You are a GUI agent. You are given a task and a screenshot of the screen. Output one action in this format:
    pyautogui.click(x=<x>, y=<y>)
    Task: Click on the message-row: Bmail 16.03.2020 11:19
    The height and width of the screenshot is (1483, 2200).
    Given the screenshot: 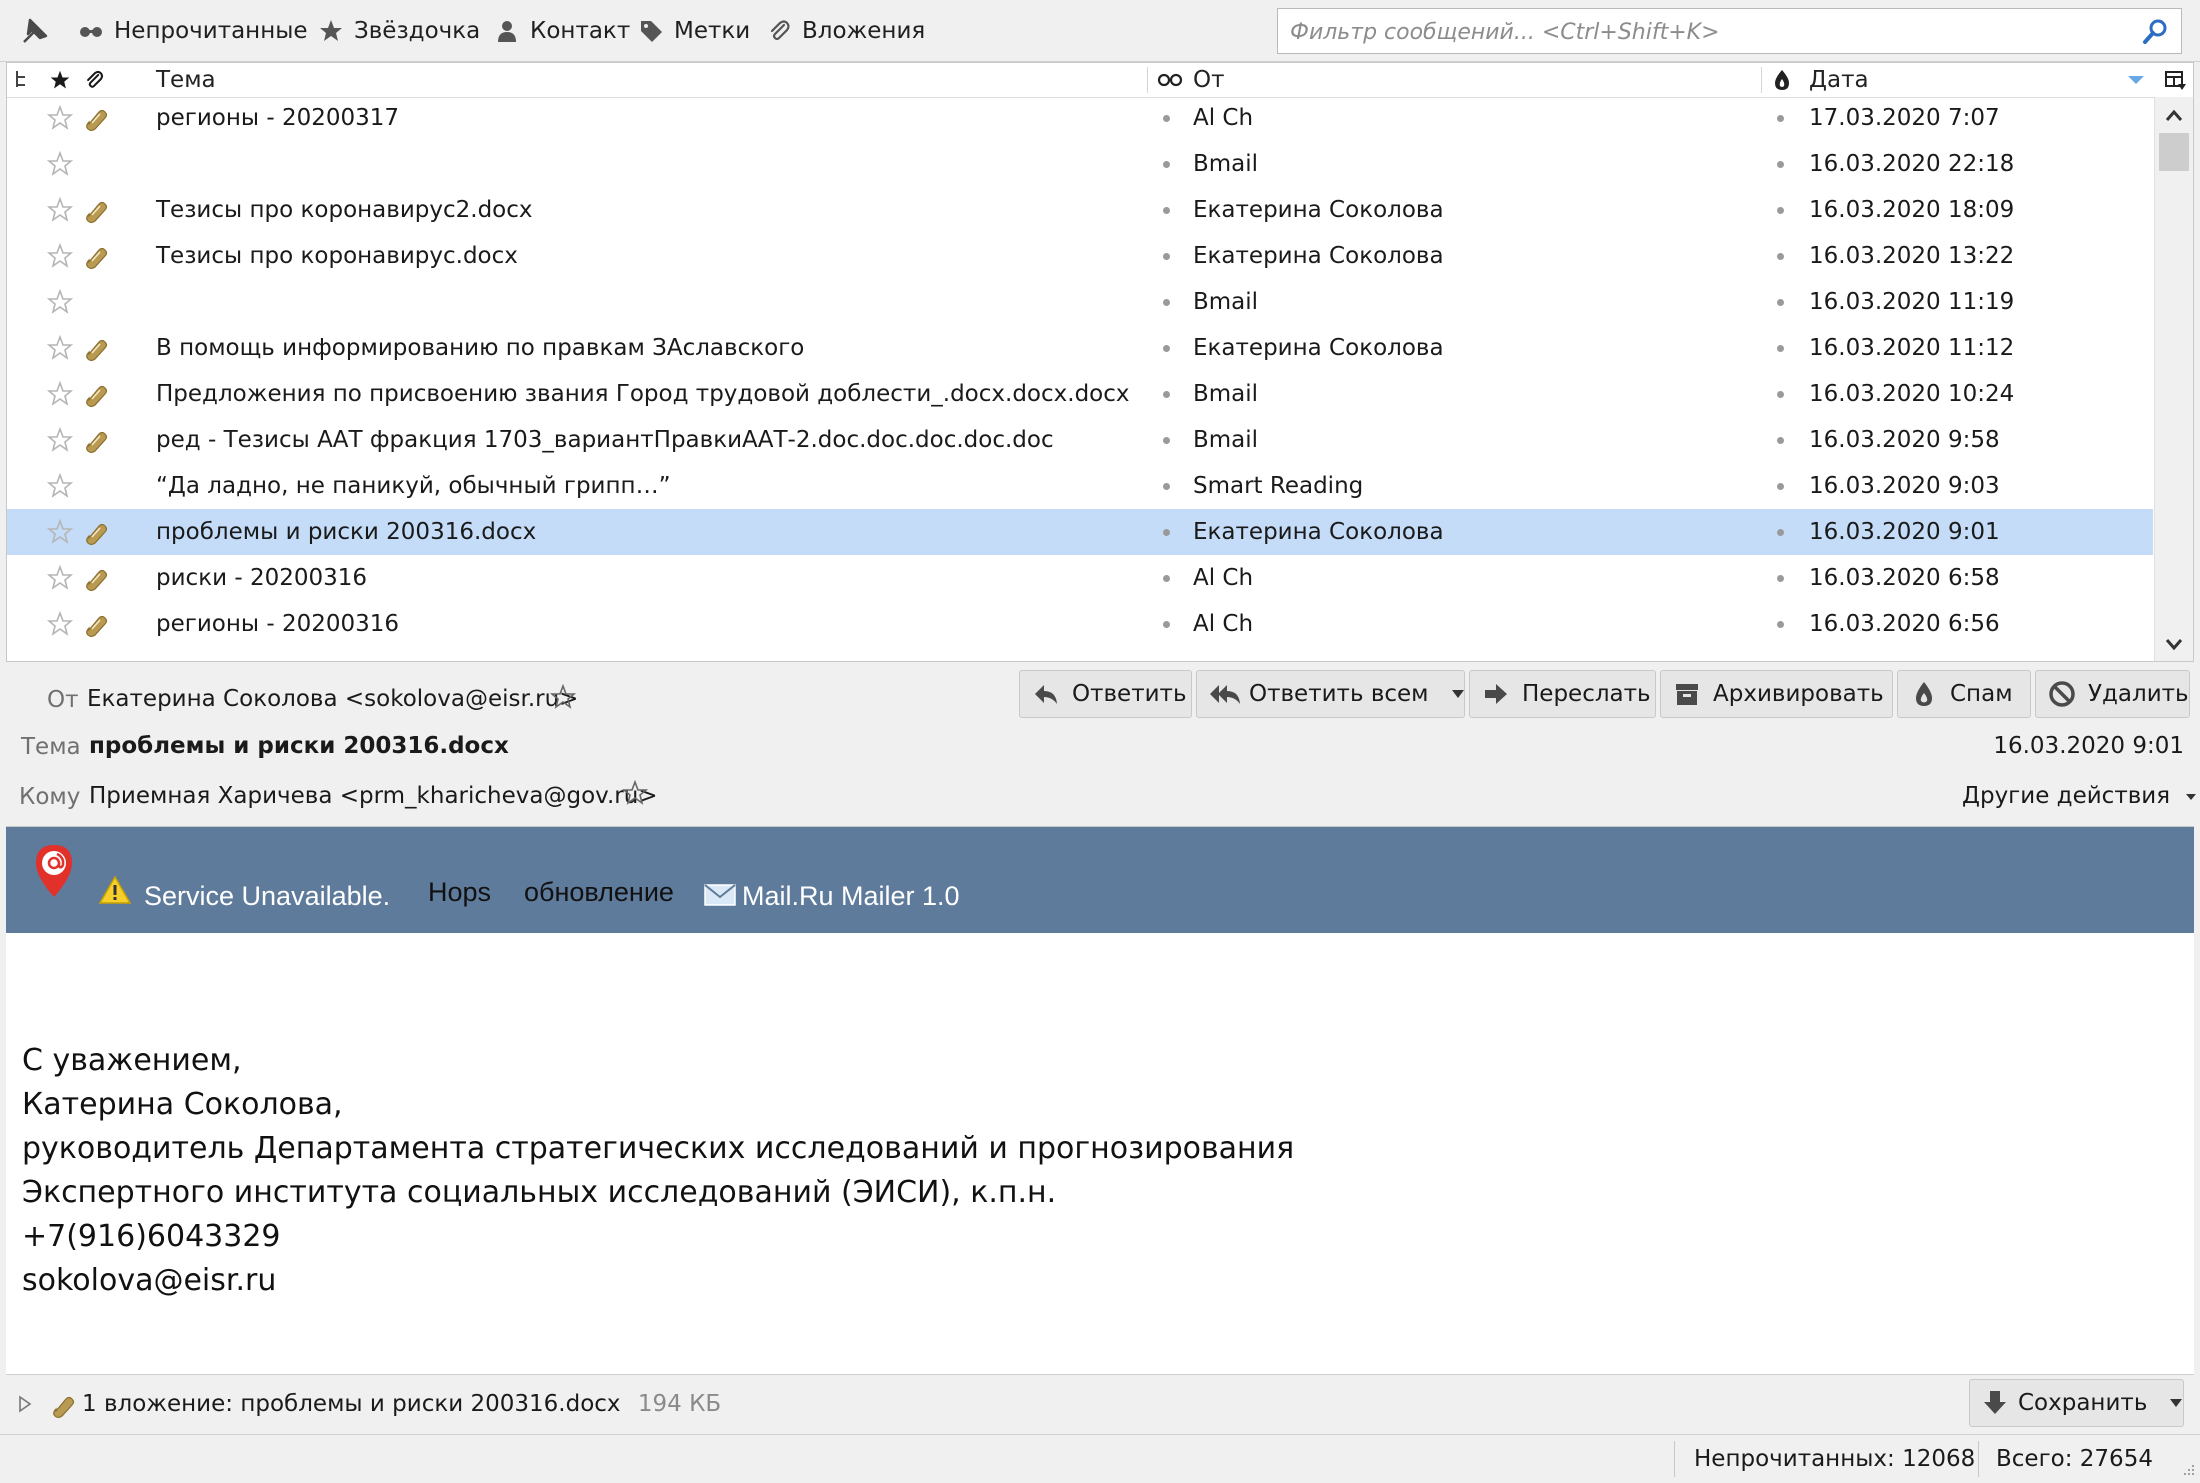 What is the action you would take?
    pyautogui.click(x=1080, y=302)
    